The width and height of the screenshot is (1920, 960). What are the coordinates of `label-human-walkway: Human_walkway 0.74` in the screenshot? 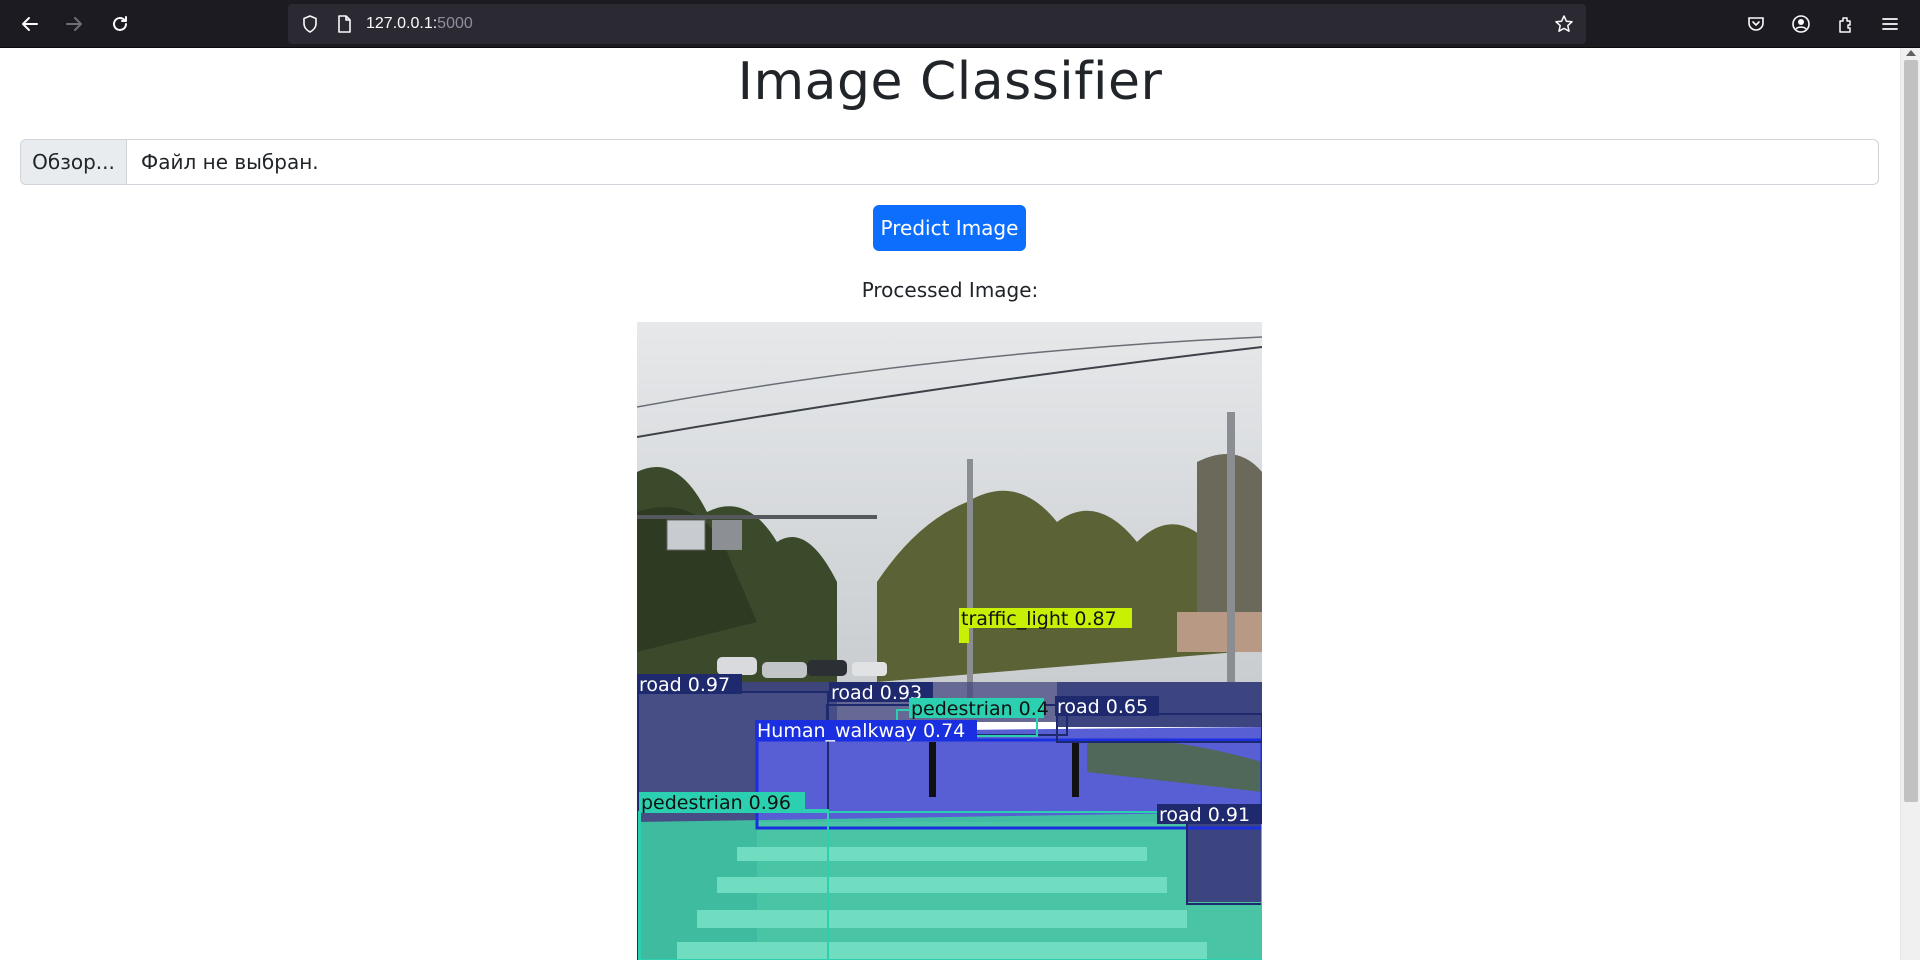 It's located at (861, 731).